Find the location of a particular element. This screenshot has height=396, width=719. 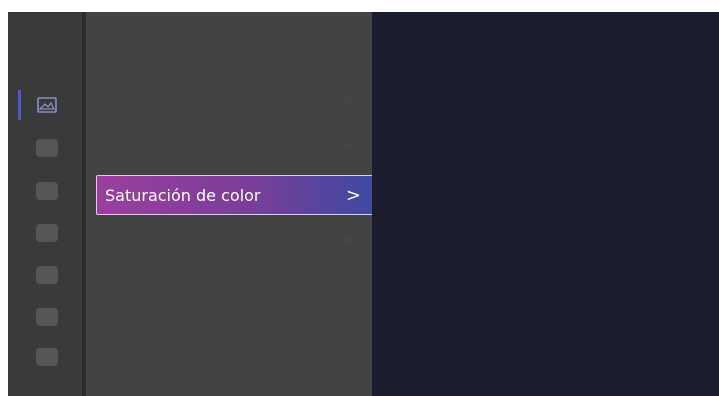

network-icon is located at coordinates (47, 191).